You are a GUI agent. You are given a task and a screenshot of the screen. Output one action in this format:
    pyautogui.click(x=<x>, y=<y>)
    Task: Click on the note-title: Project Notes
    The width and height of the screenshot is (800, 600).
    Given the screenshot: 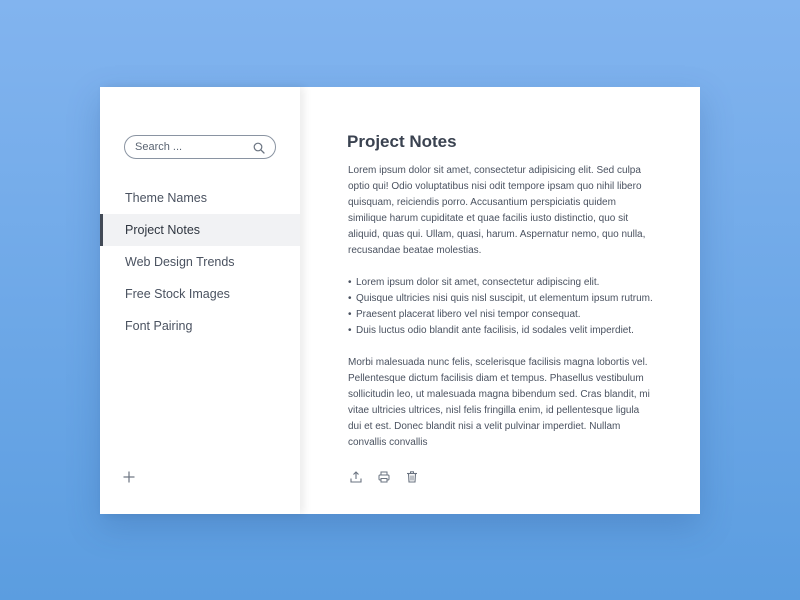 What is the action you would take?
    pyautogui.click(x=402, y=141)
    